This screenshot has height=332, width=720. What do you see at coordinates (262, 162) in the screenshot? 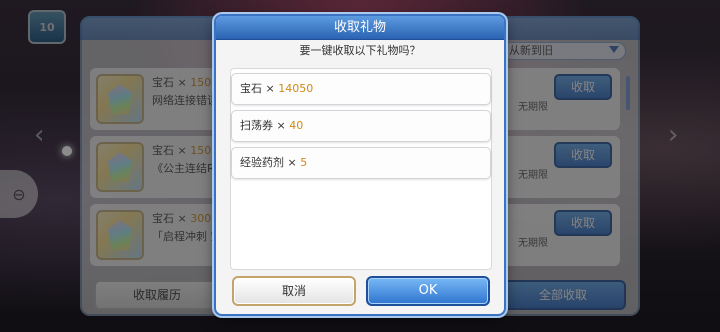
I see `gift-name: 经验药剂` at bounding box center [262, 162].